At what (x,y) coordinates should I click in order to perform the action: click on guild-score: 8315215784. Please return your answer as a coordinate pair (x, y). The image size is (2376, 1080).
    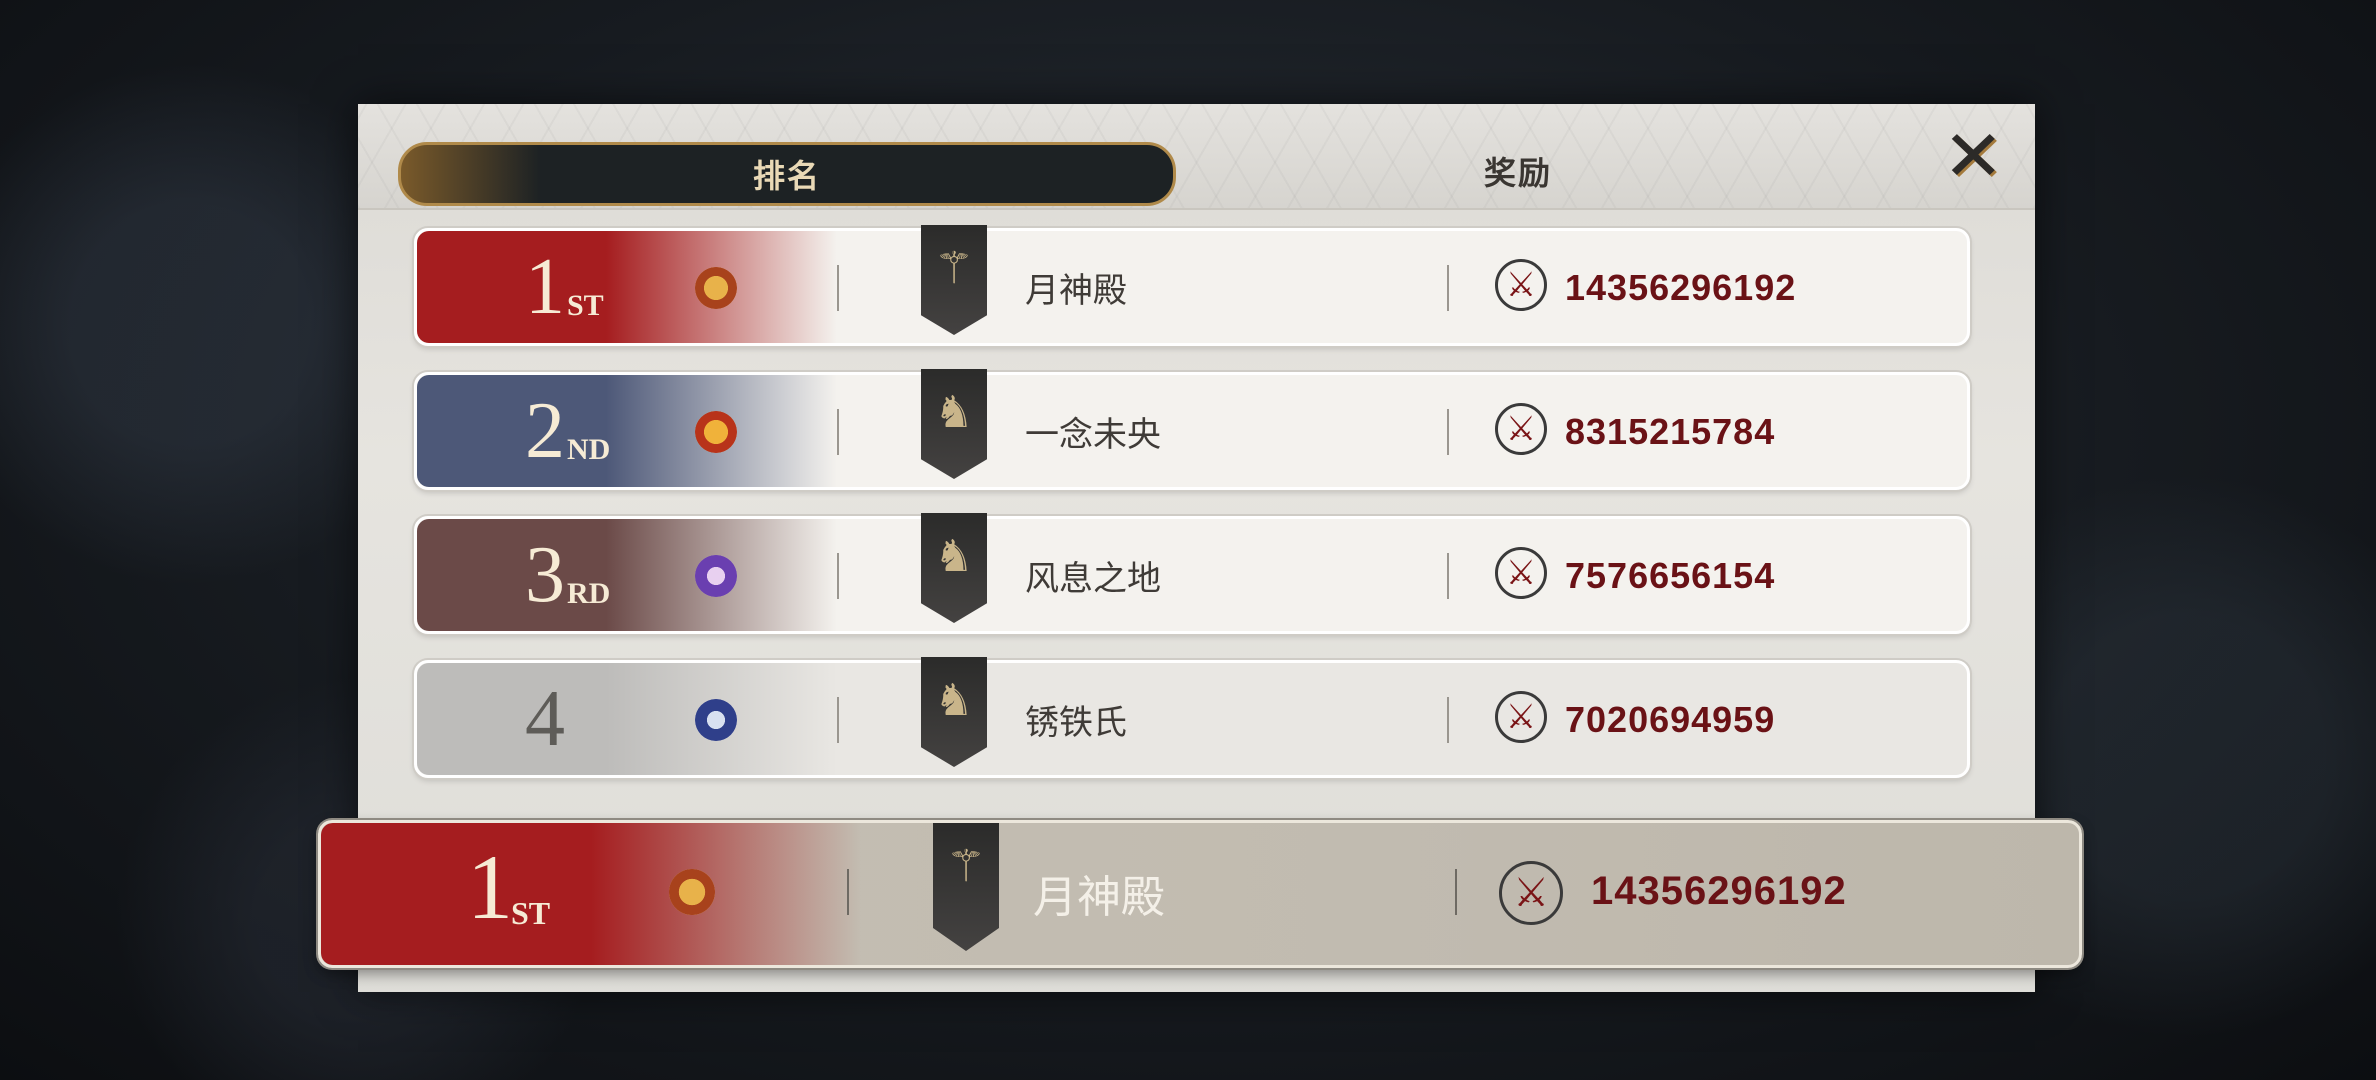
    Looking at the image, I should click on (1670, 431).